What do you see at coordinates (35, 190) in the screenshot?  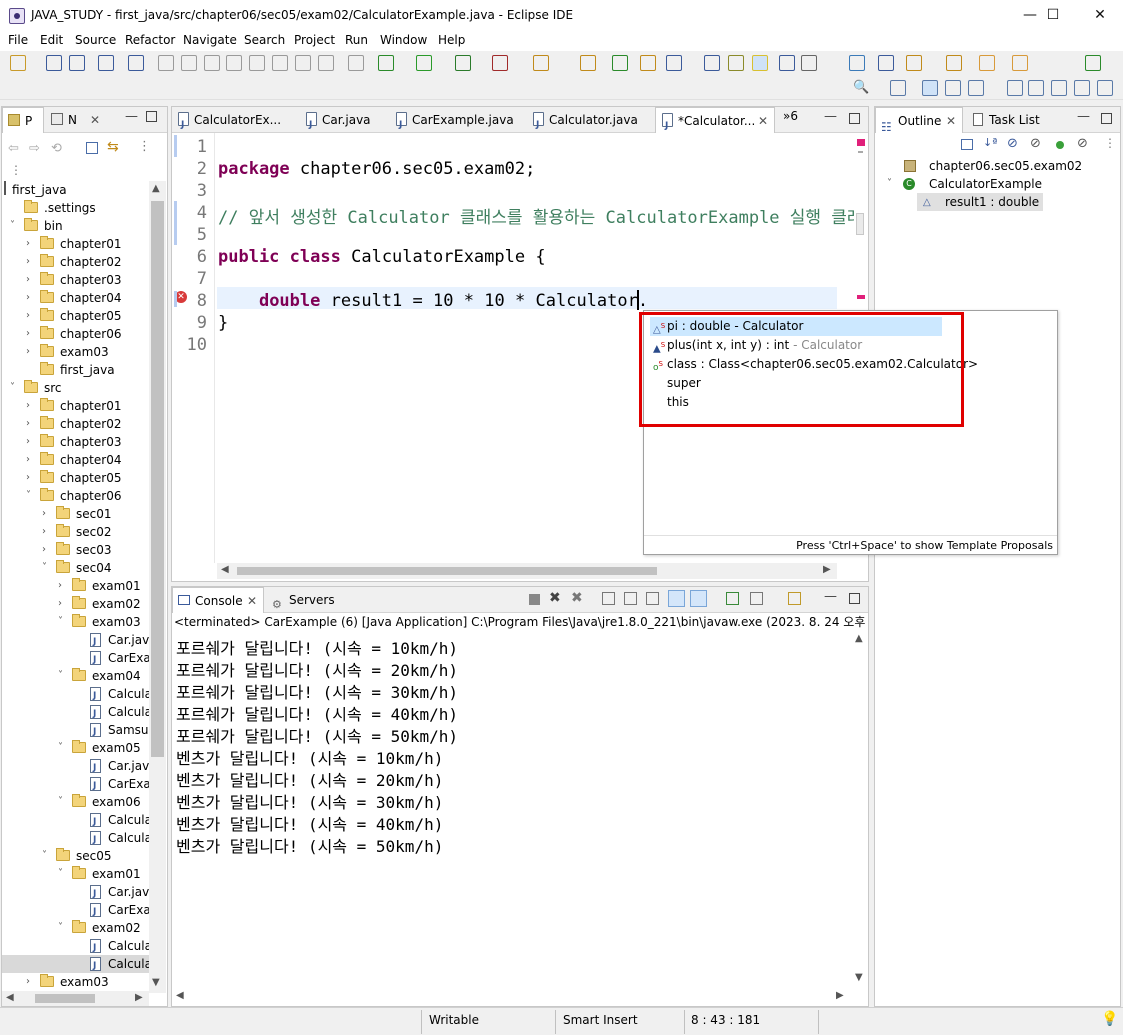 I see `tree-root: first_java` at bounding box center [35, 190].